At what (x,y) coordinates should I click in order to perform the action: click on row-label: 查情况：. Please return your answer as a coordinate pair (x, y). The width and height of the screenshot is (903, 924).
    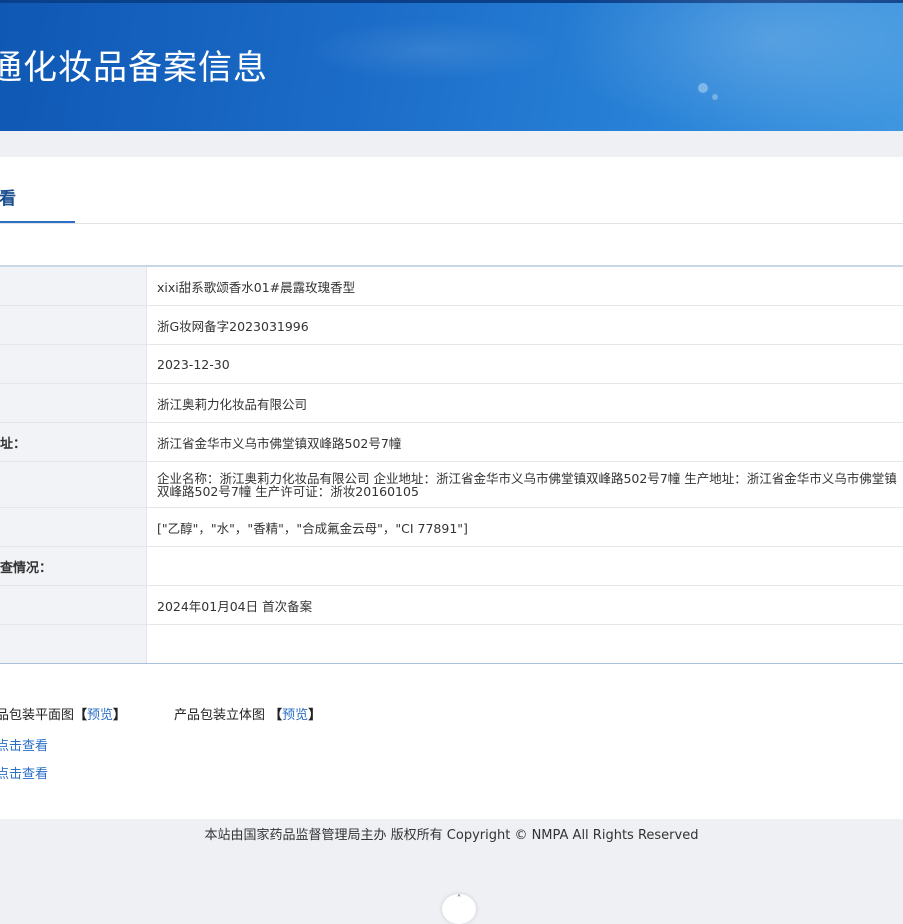
    Looking at the image, I should click on (73, 566).